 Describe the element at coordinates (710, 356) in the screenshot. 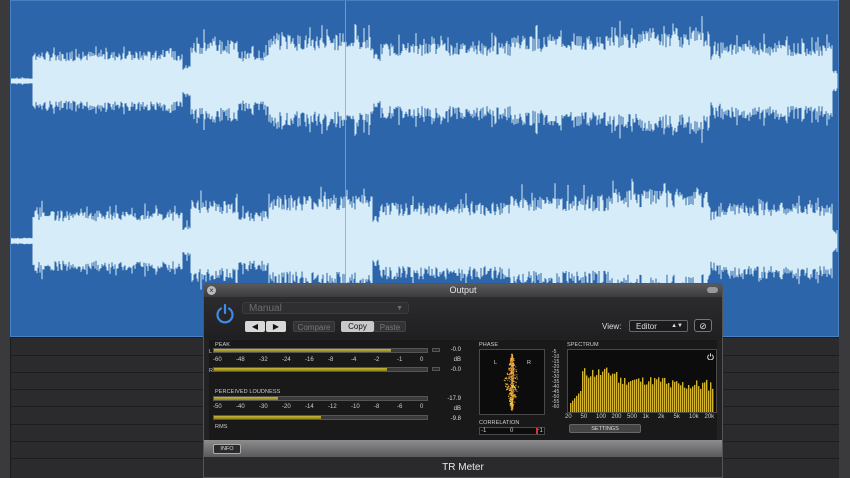

I see `spectrum-power-icon` at that location.